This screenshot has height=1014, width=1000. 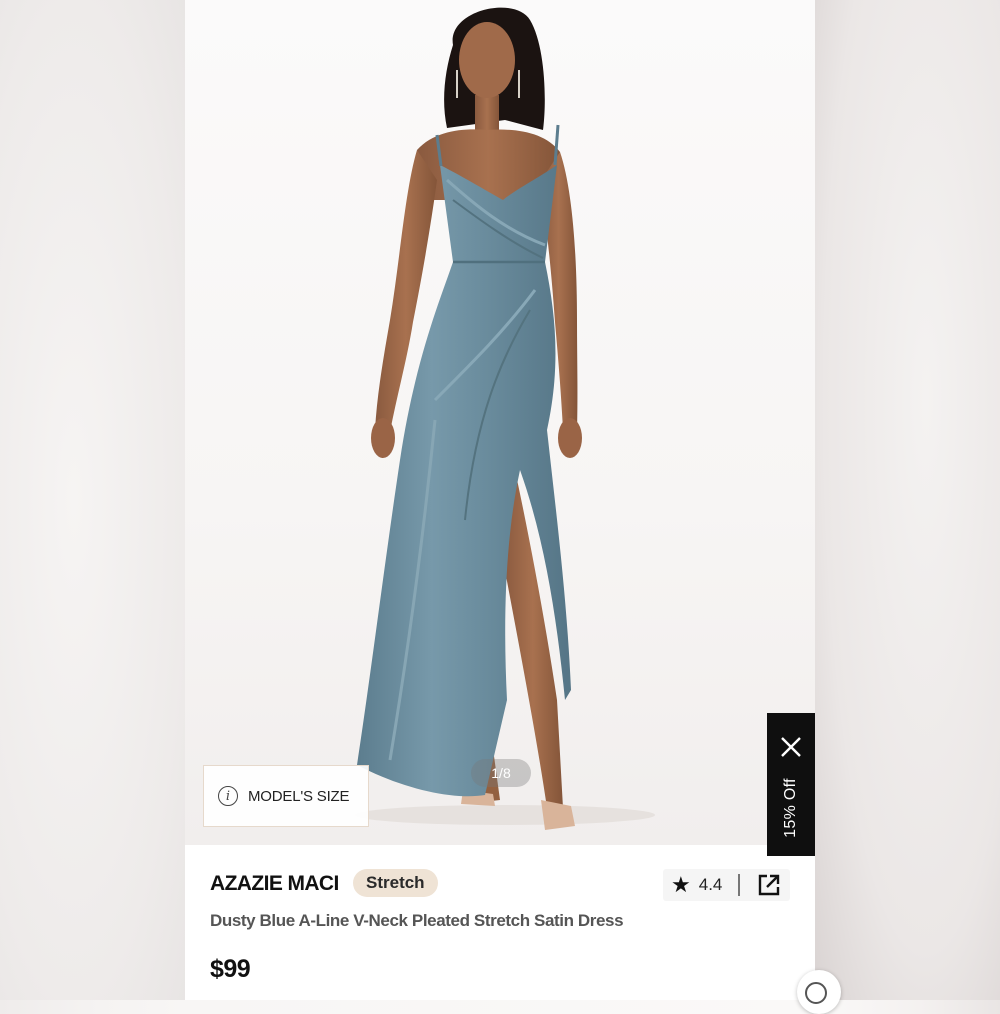 I want to click on star-icon: ★, so click(x=681, y=884).